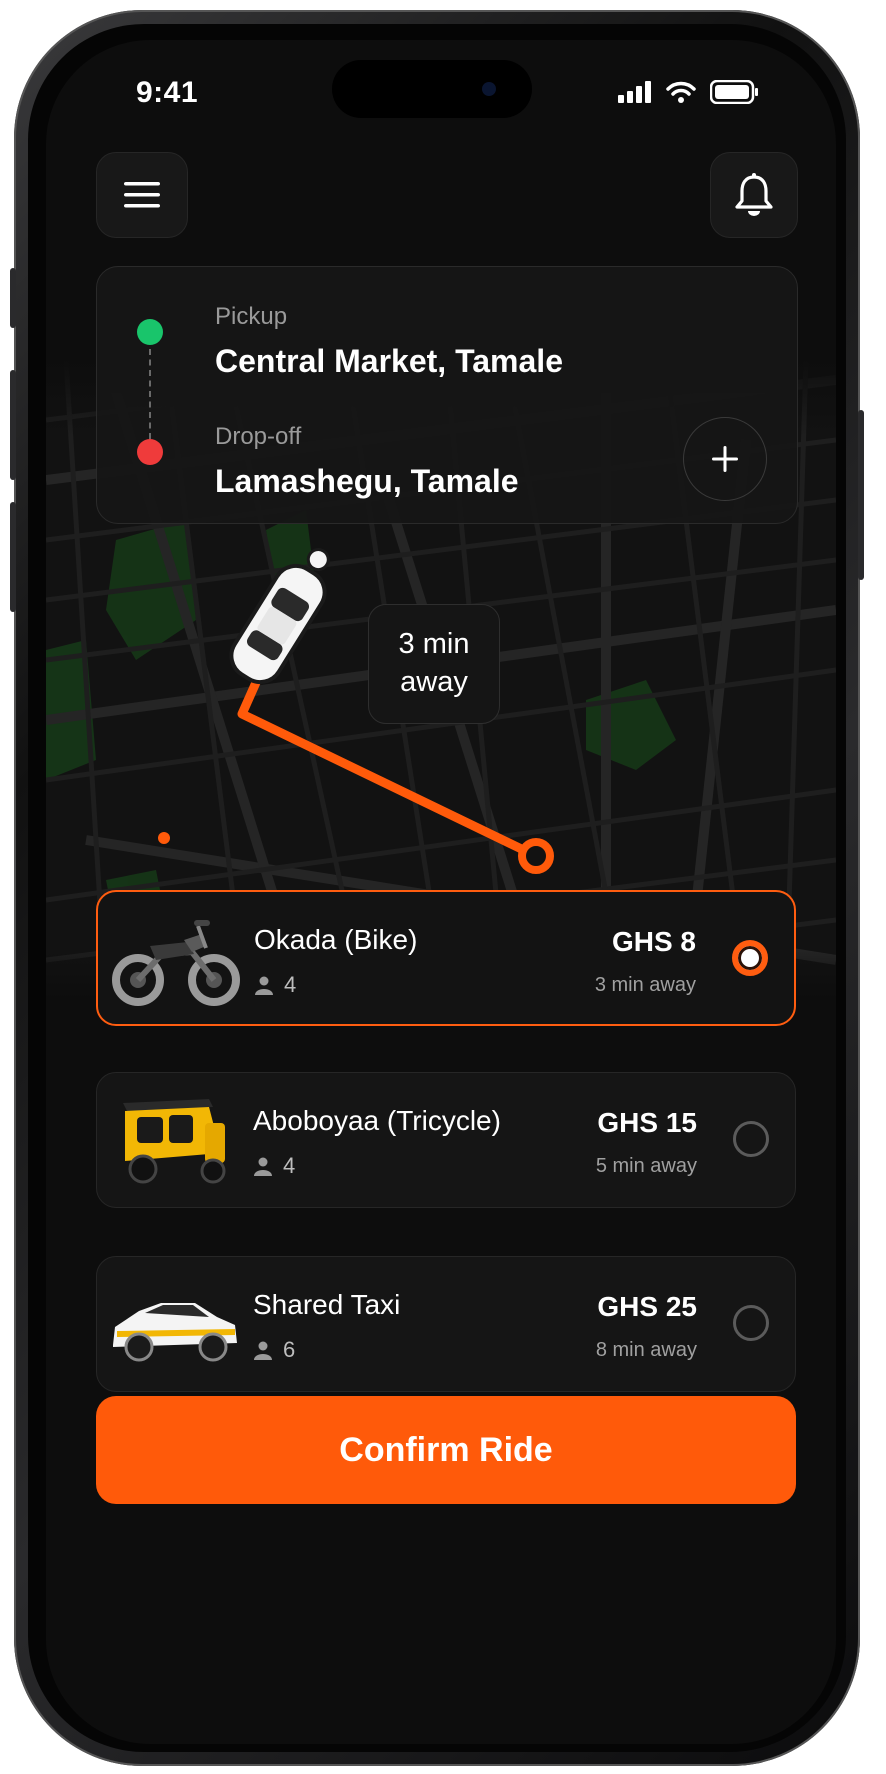  What do you see at coordinates (13, 298) in the screenshot?
I see `mute-switch` at bounding box center [13, 298].